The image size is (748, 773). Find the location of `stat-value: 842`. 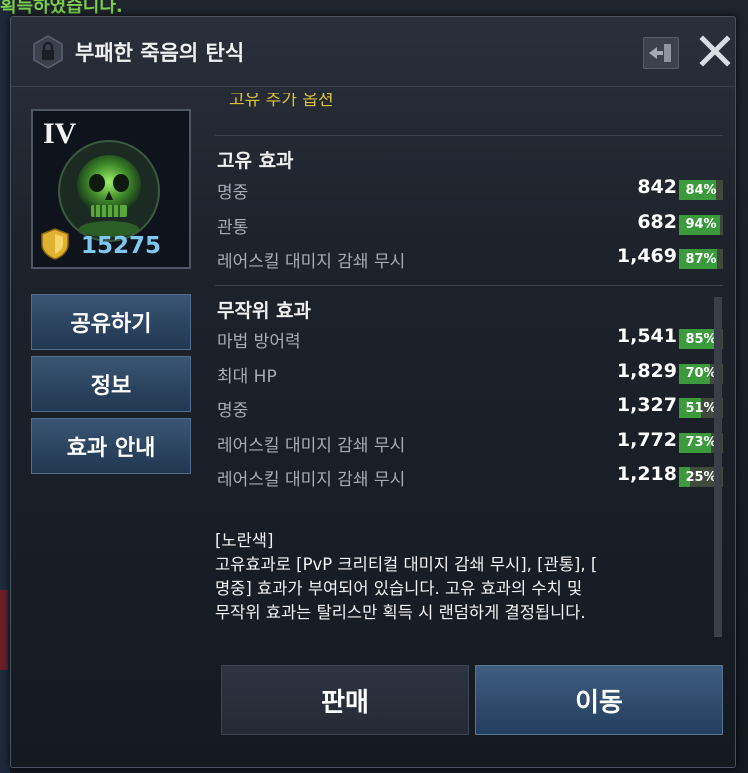

stat-value: 842 is located at coordinates (657, 187).